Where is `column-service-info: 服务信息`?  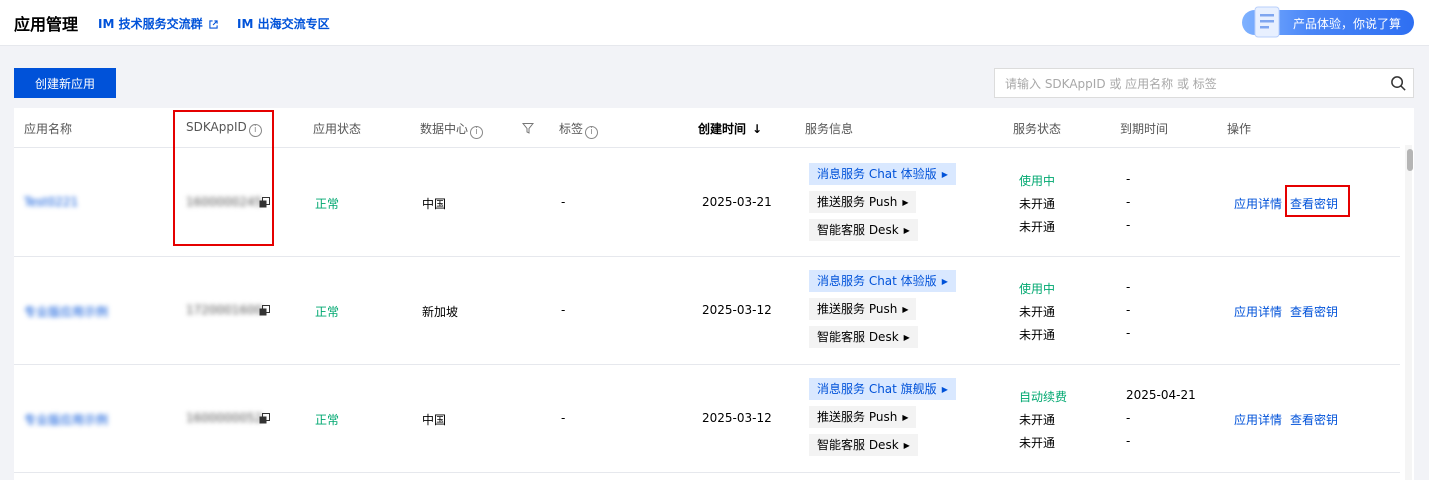
column-service-info: 服务信息 is located at coordinates (829, 129).